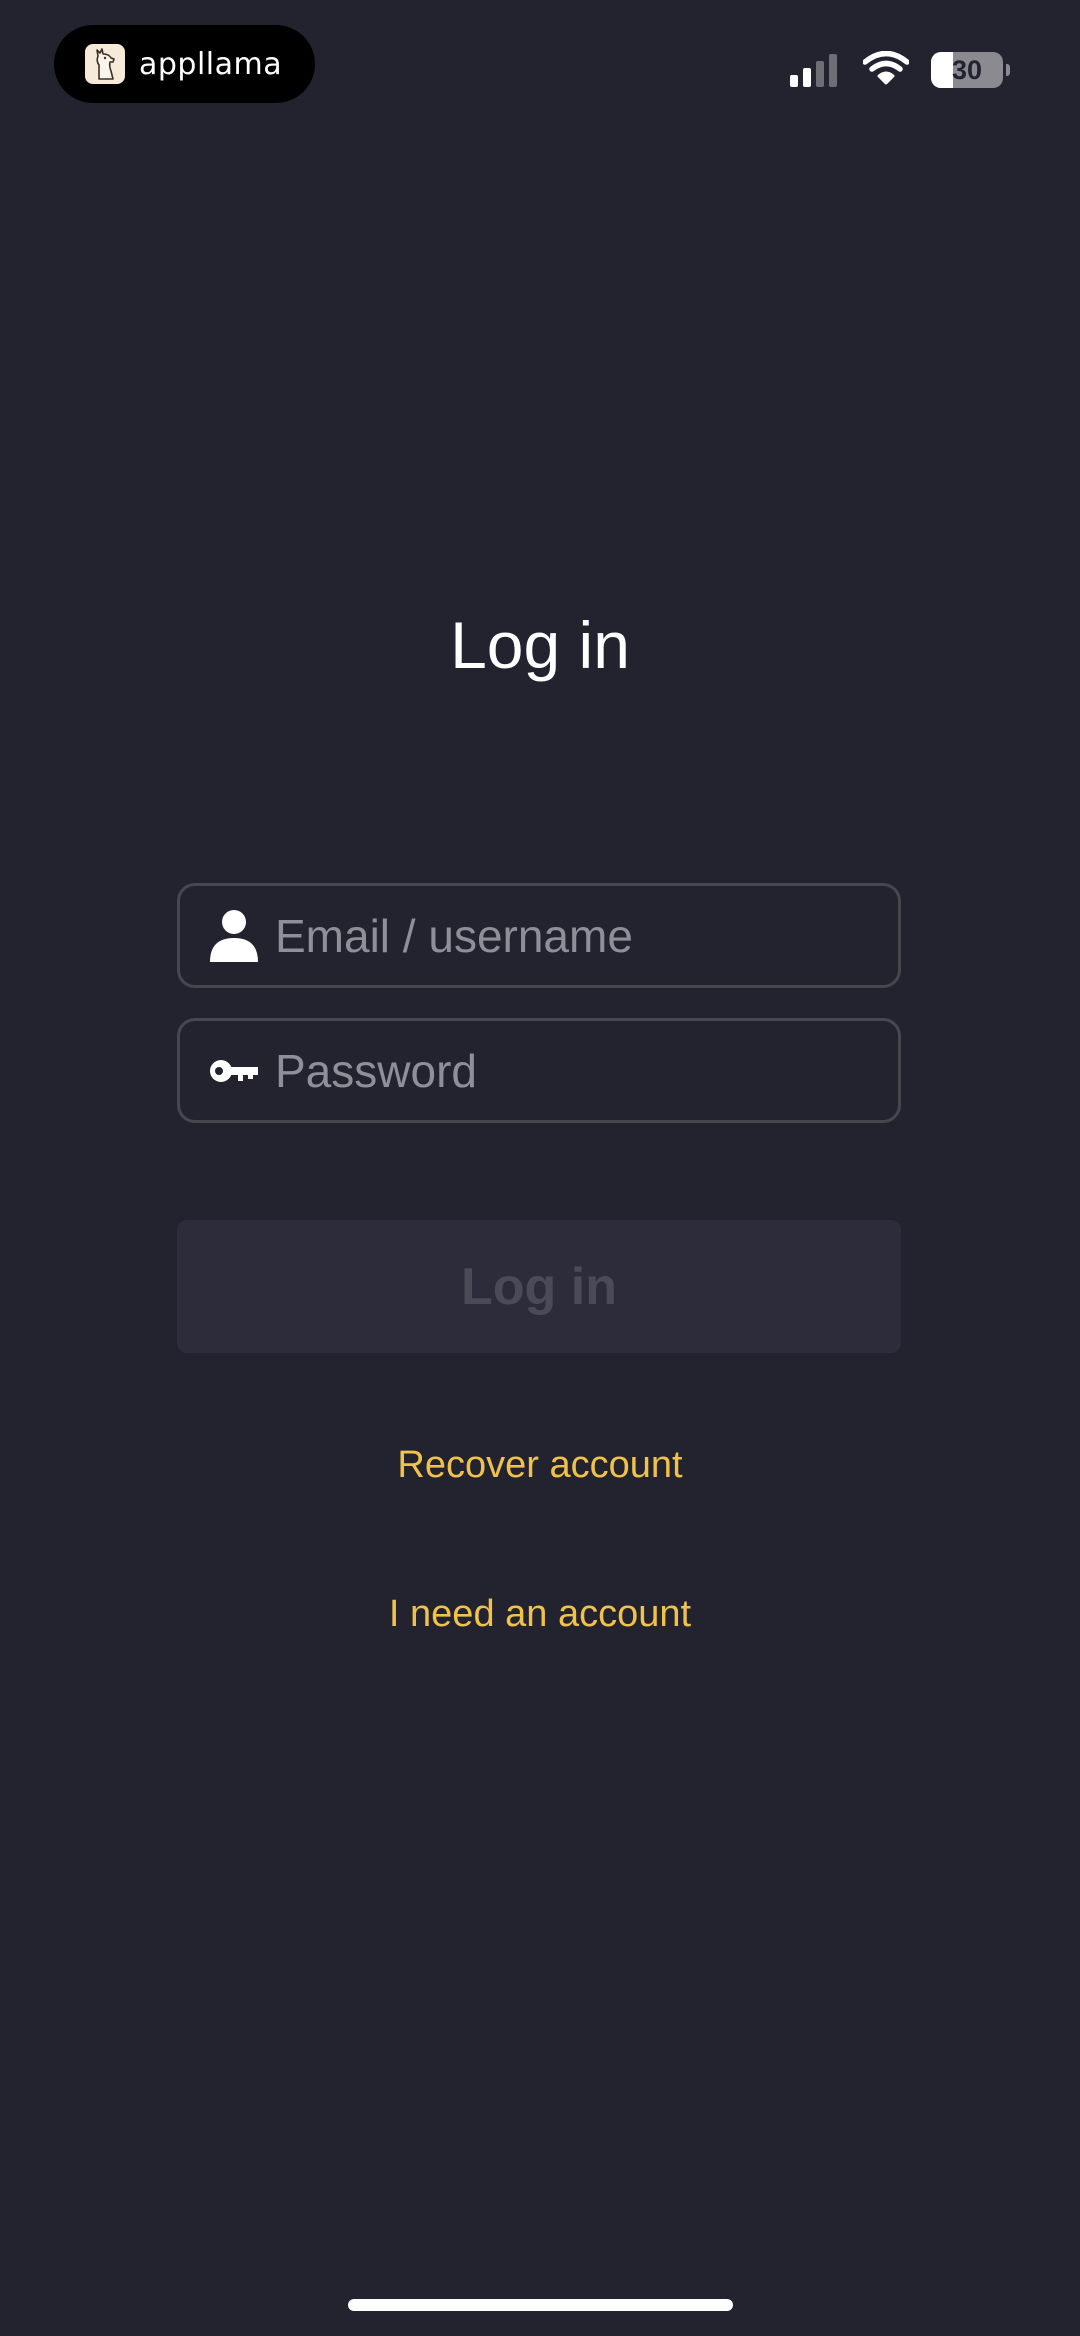 The image size is (1080, 2336). I want to click on cellular-signal-icon, so click(813, 70).